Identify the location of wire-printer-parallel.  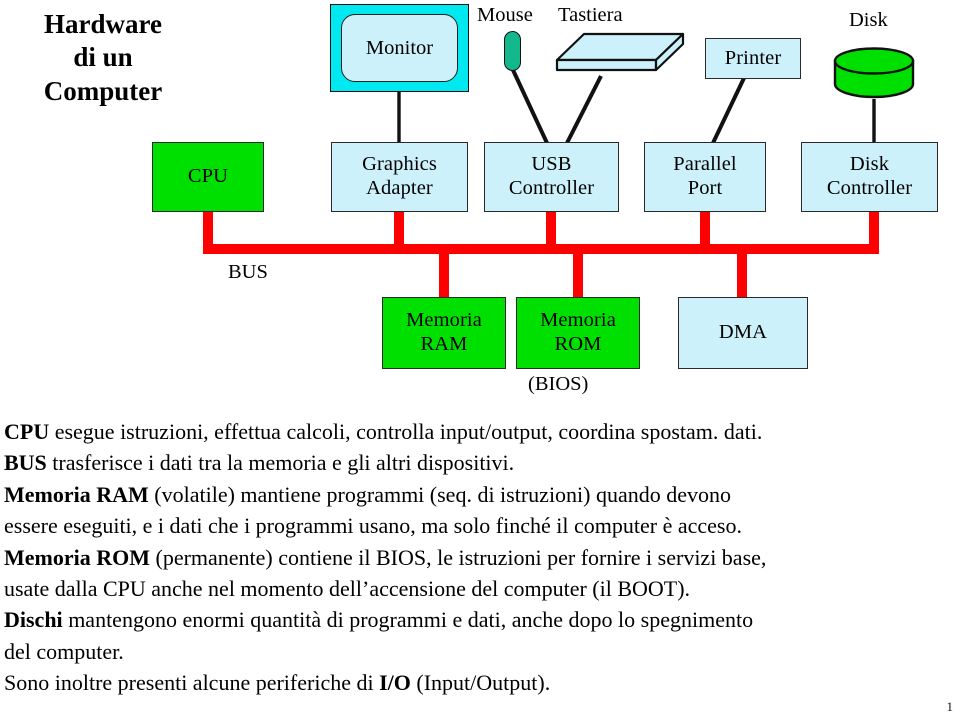
(728, 110).